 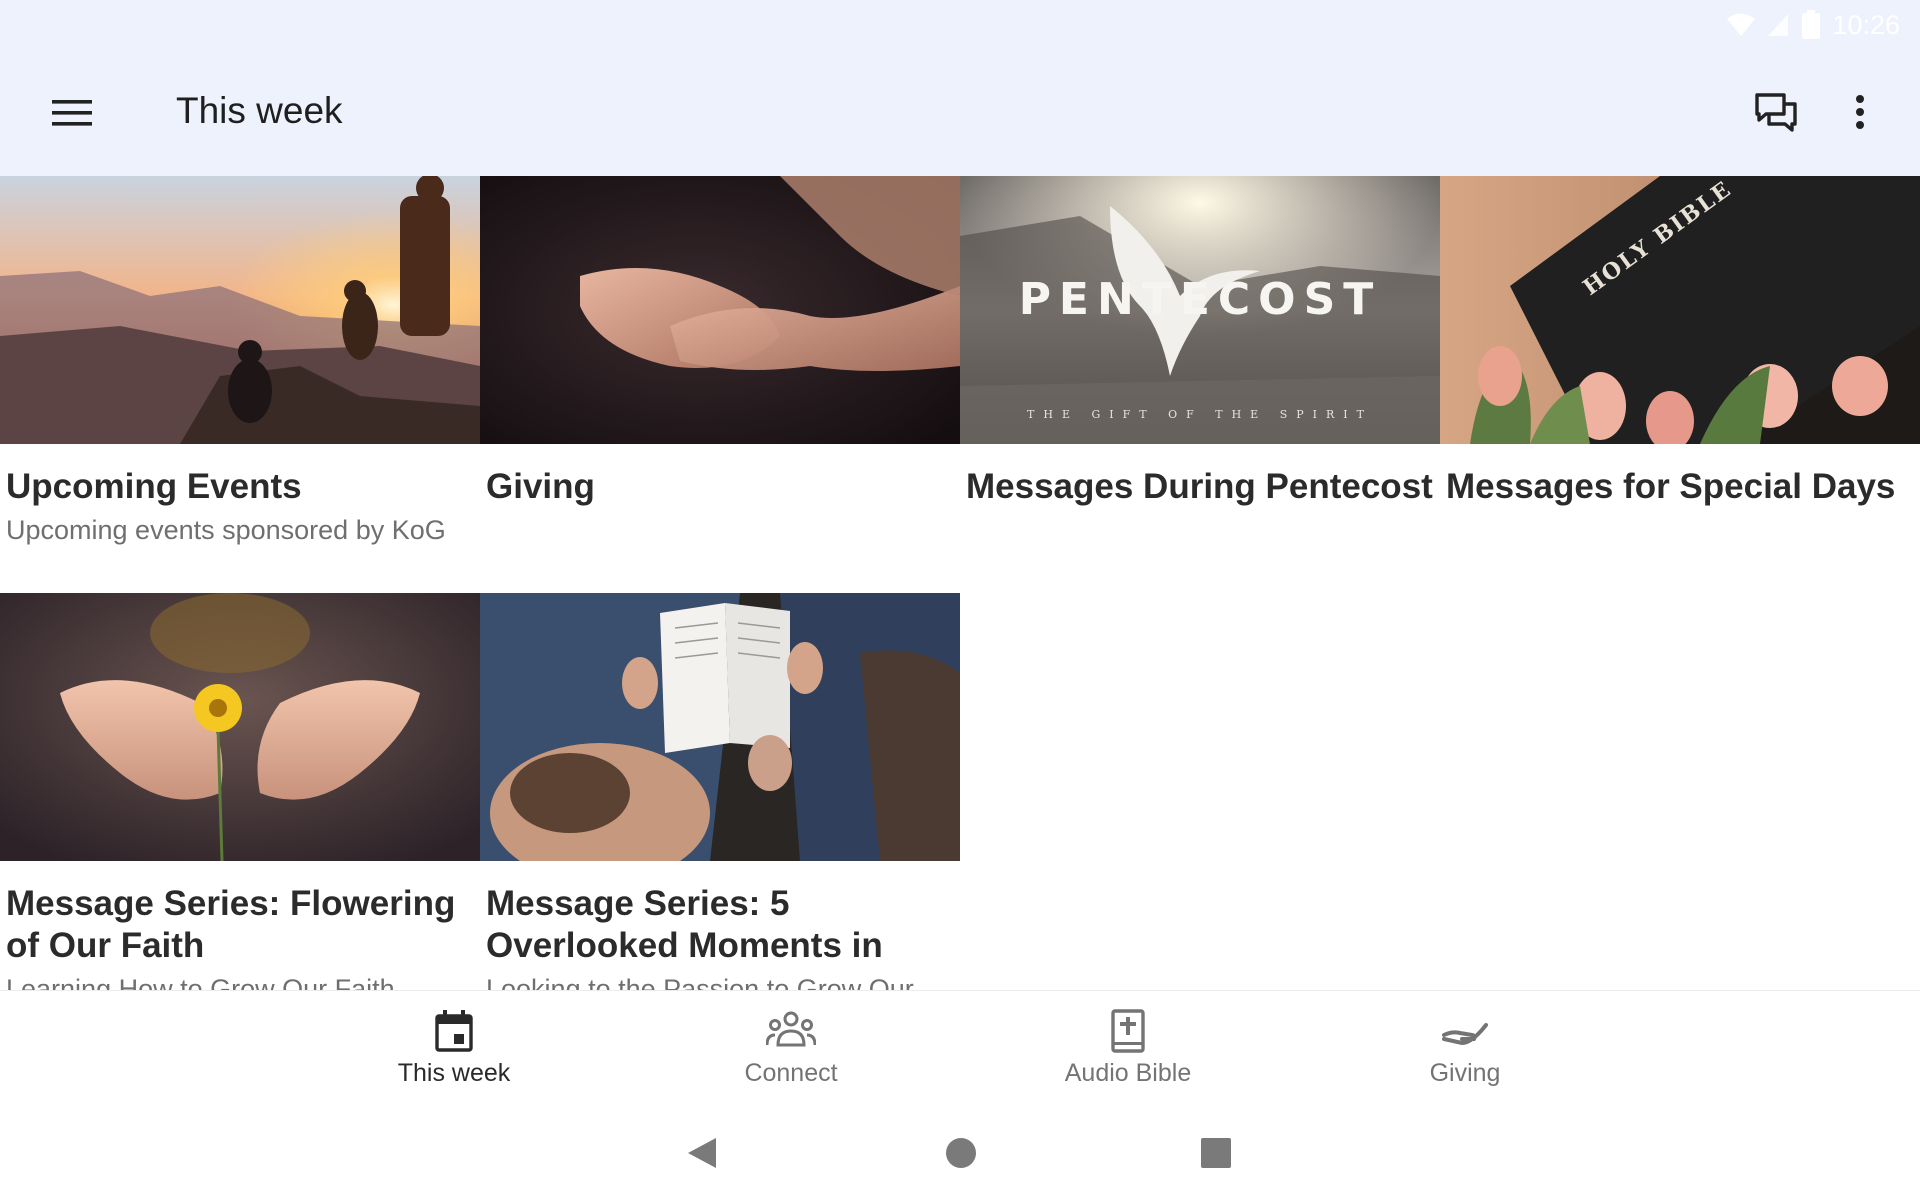 I want to click on card-image-reading-bible, so click(x=720, y=727).